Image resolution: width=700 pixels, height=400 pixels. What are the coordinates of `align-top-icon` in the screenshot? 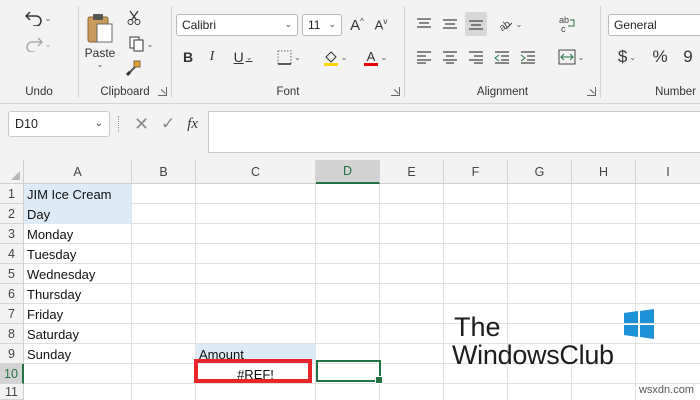 It's located at (424, 23).